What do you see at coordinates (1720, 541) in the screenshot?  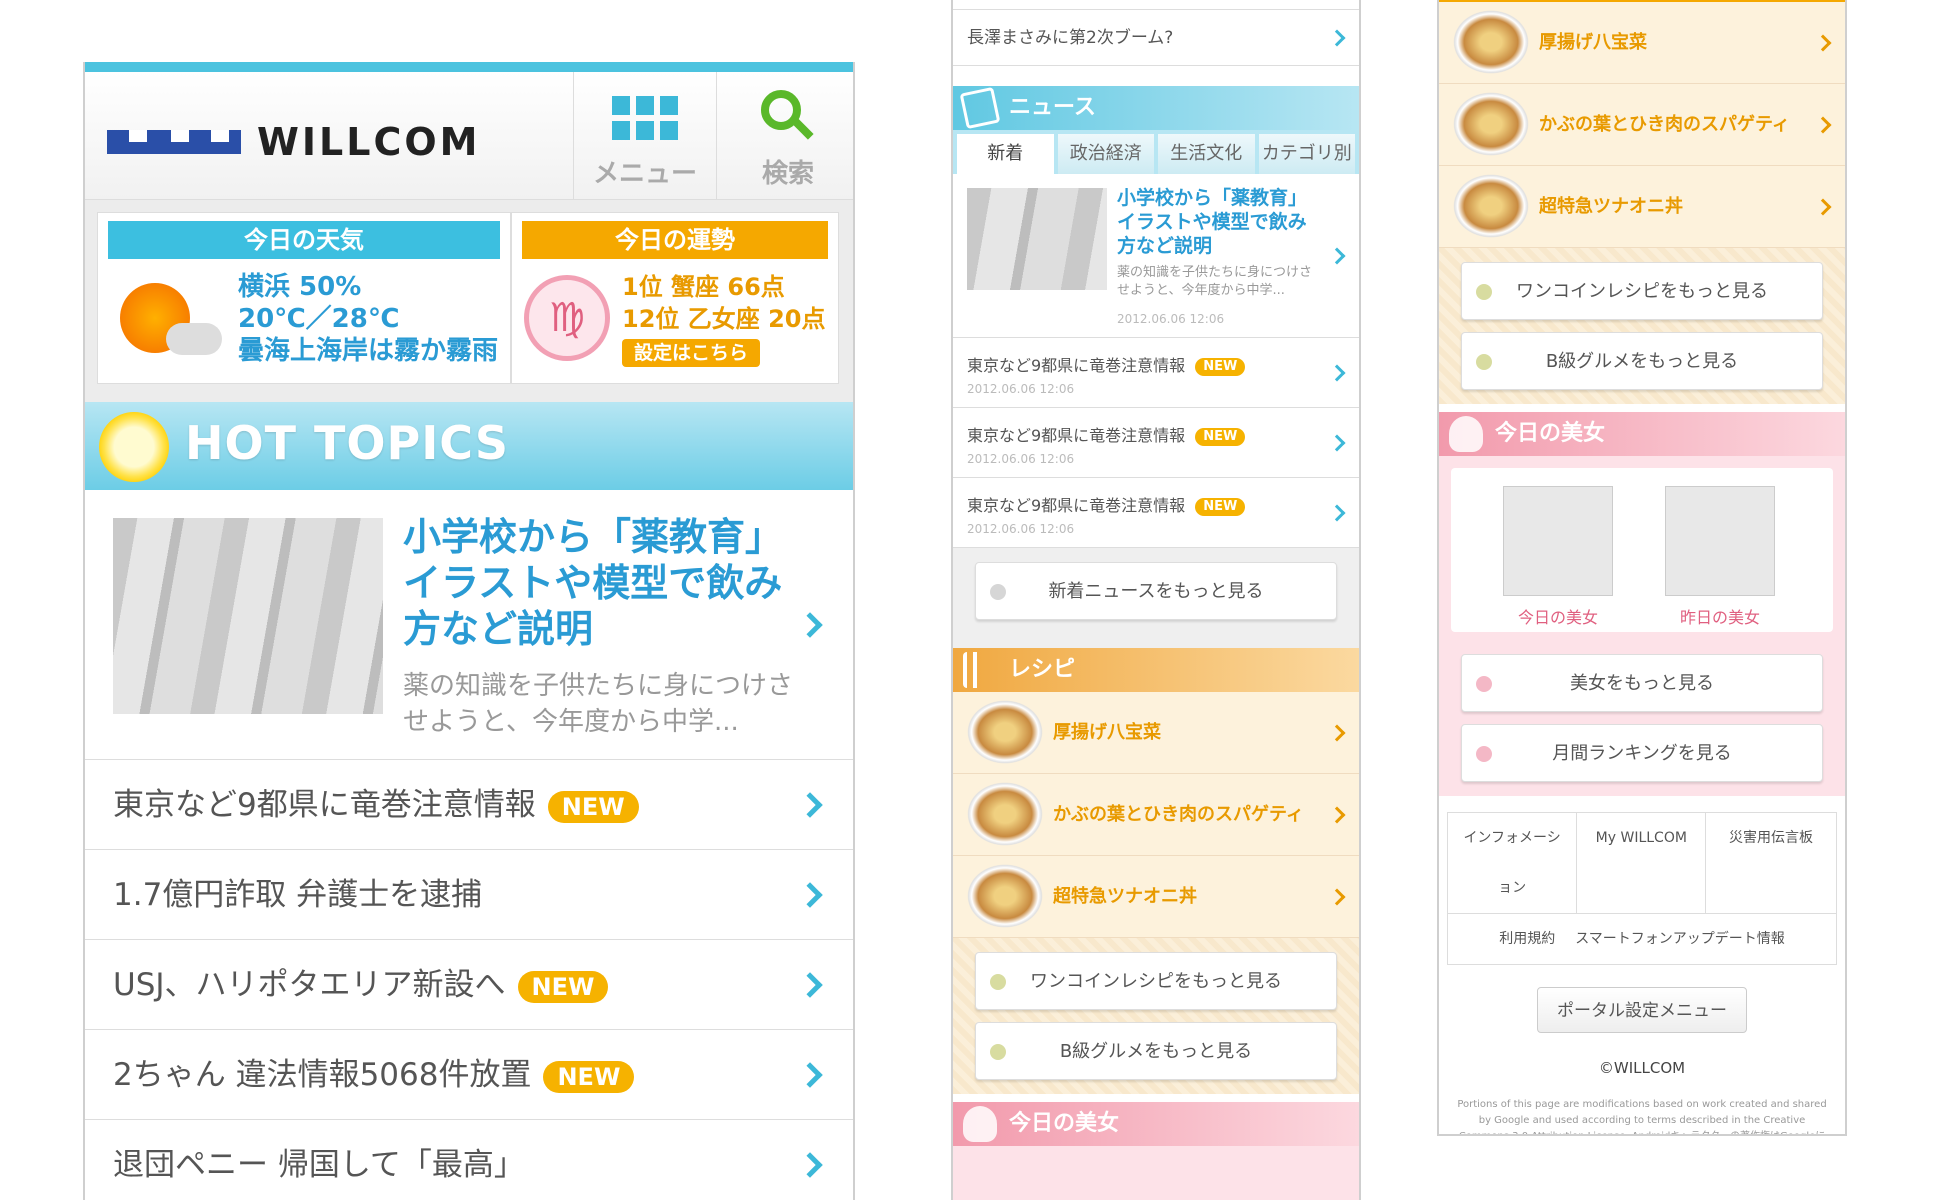 I see `bijo-yesterday-photo` at bounding box center [1720, 541].